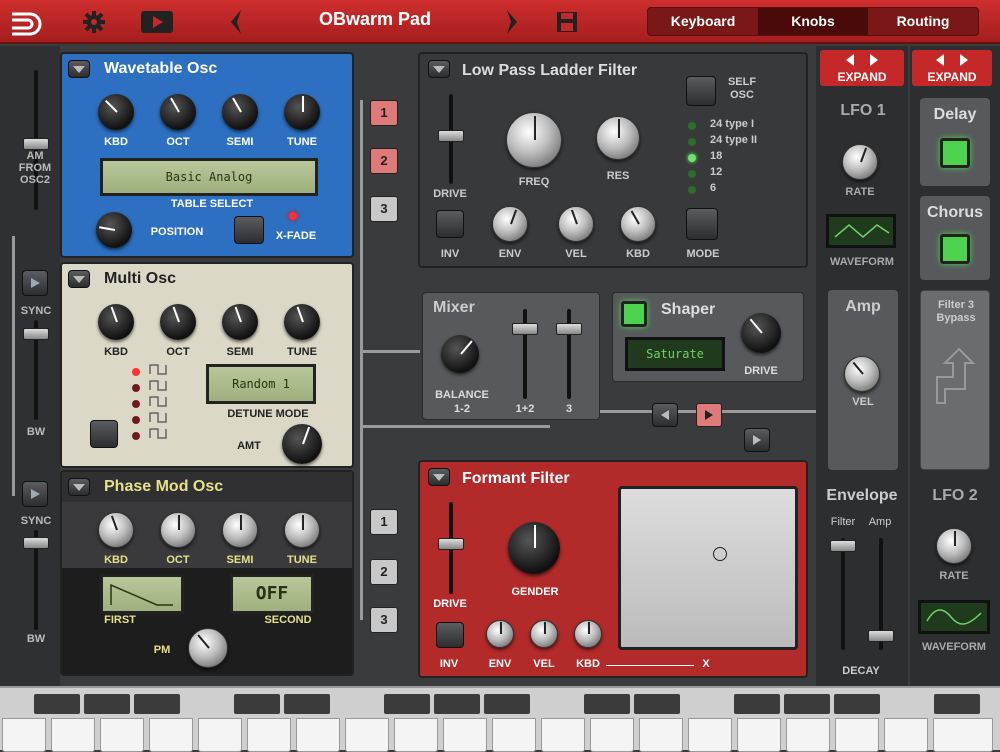 The image size is (1000, 752). Describe the element at coordinates (702, 224) in the screenshot. I see `mode-button` at that location.